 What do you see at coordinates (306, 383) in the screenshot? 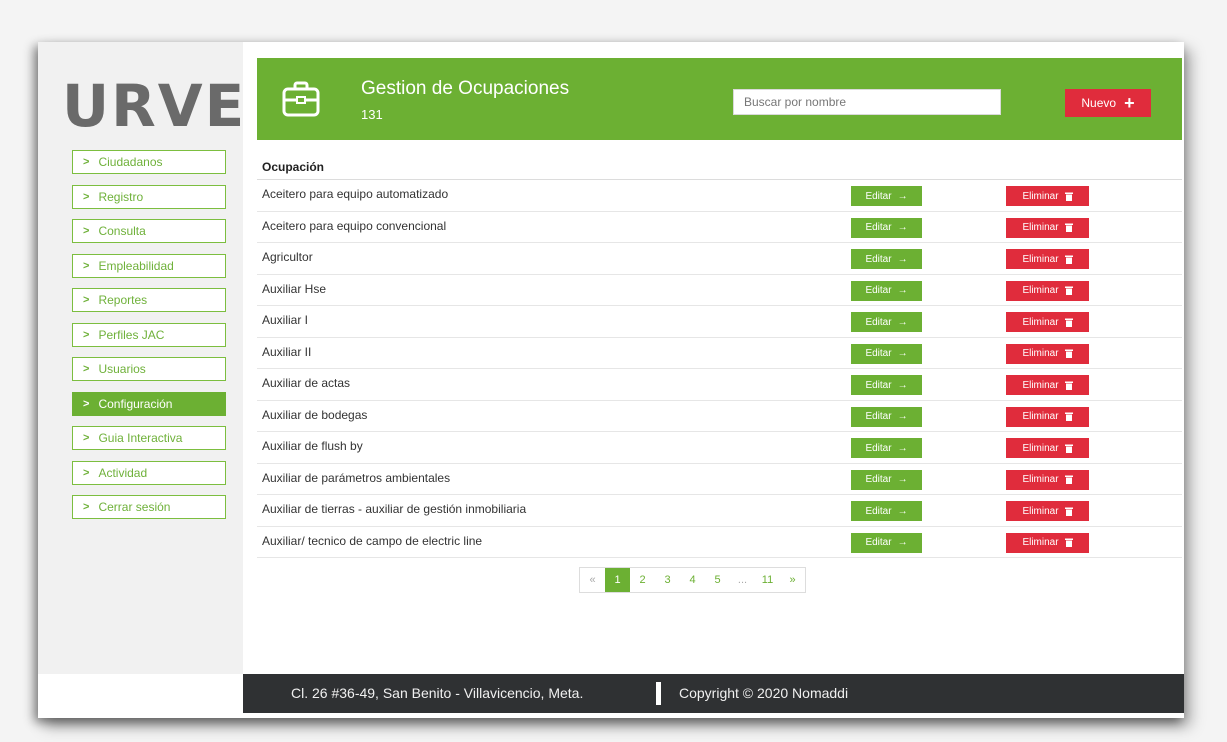
I see `occupation-name: Auxiliar de actas` at bounding box center [306, 383].